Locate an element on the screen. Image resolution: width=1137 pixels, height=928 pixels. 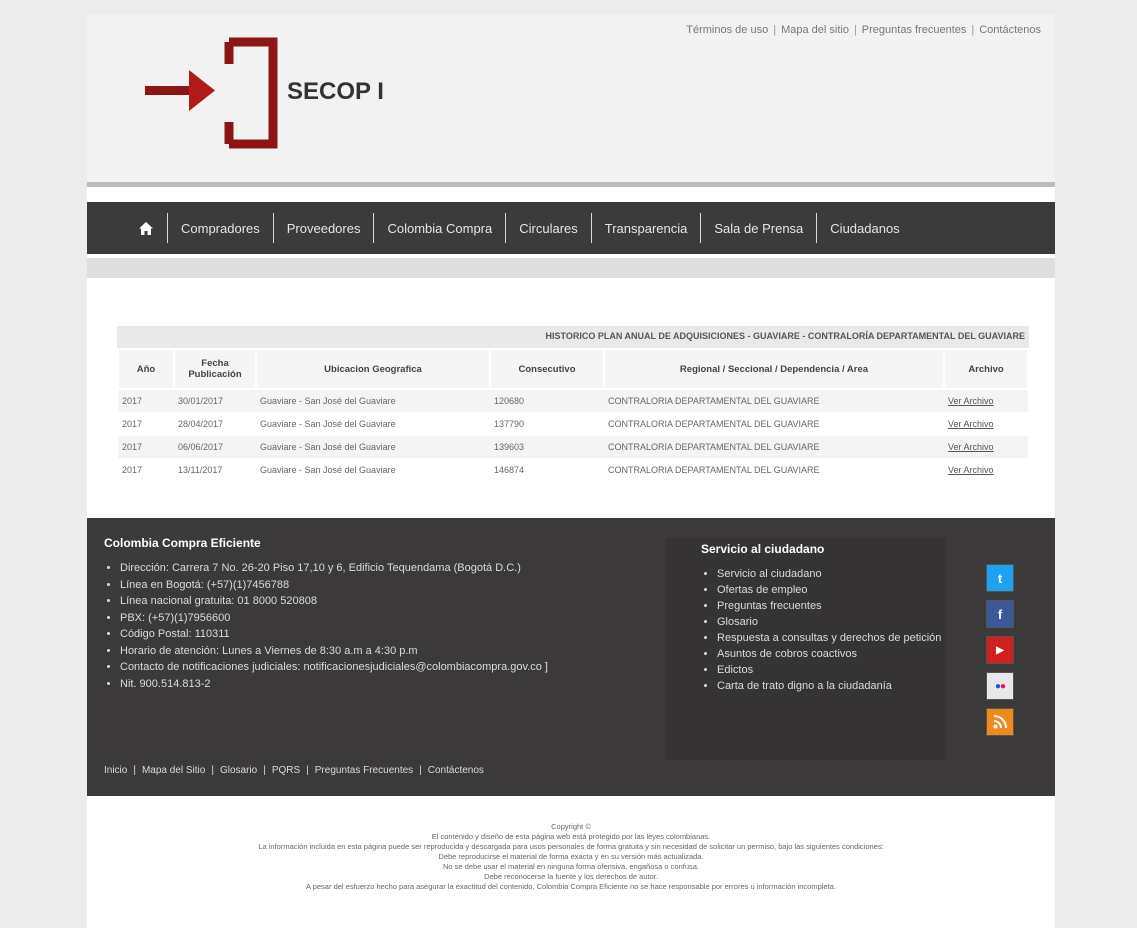
contact-national-line: Línea nacional gratuita: 01 8000 520808 is located at coordinates (392, 601).